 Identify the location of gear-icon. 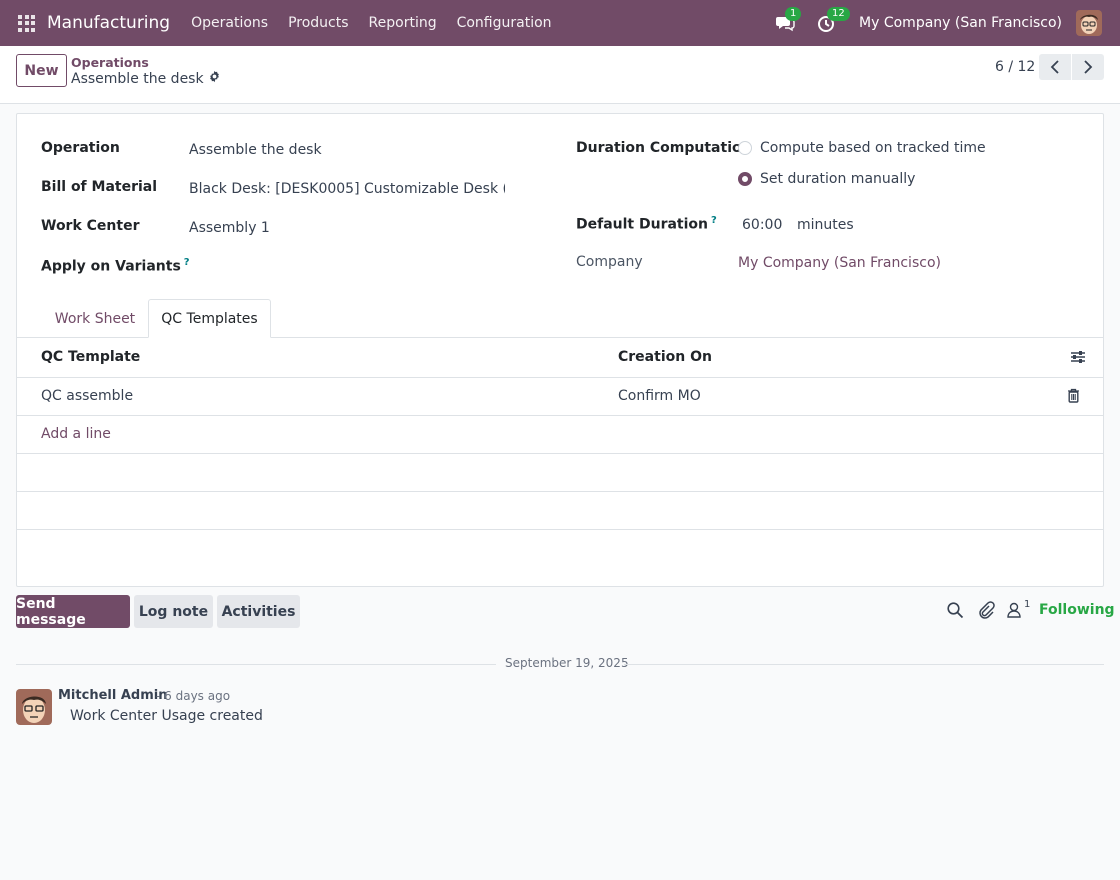
(214, 78).